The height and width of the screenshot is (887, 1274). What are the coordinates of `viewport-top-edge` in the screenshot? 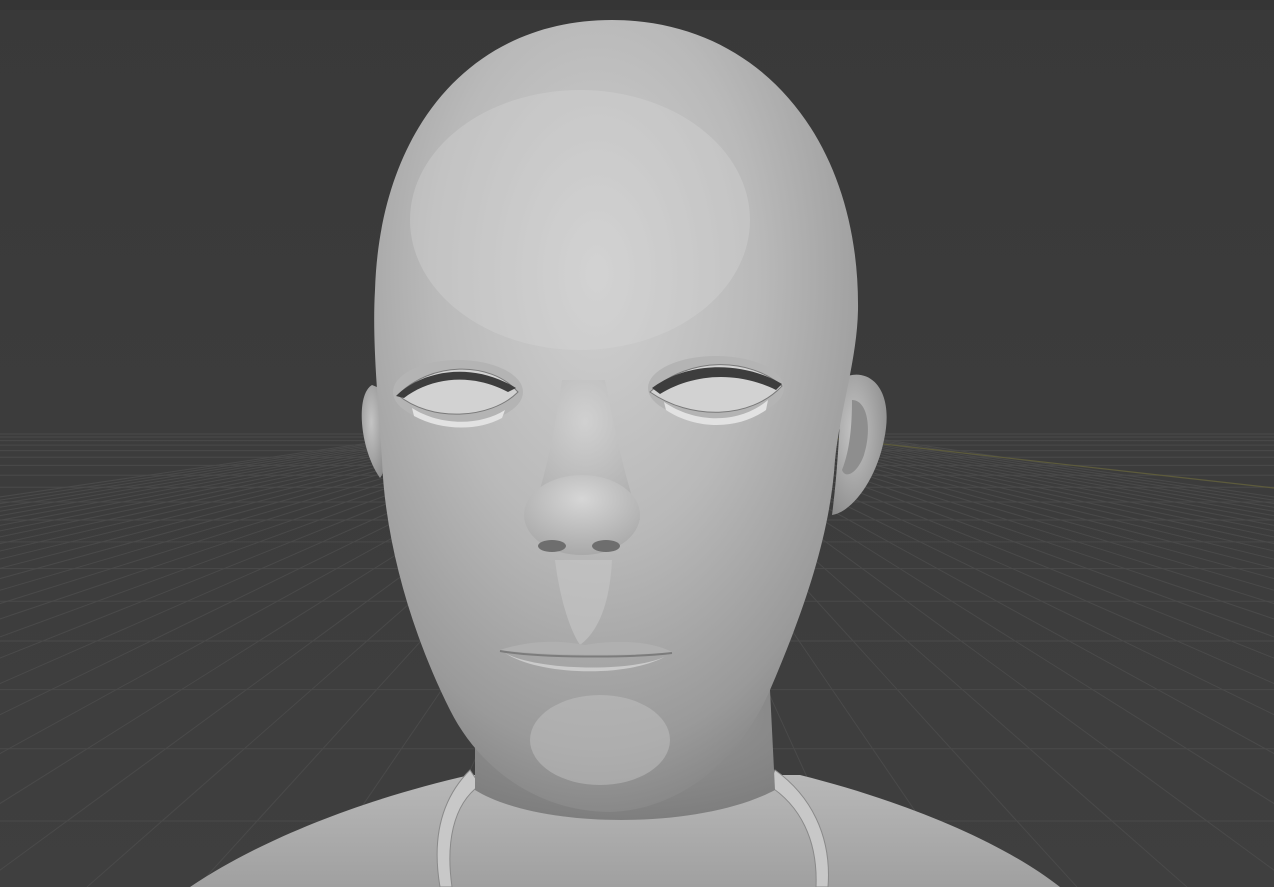 It's located at (637, 5).